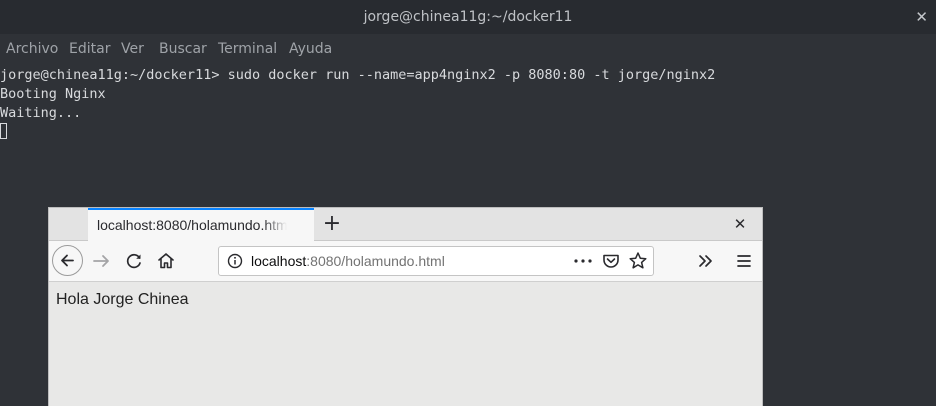 The image size is (936, 406). I want to click on new-tab-button: +, so click(332, 224).